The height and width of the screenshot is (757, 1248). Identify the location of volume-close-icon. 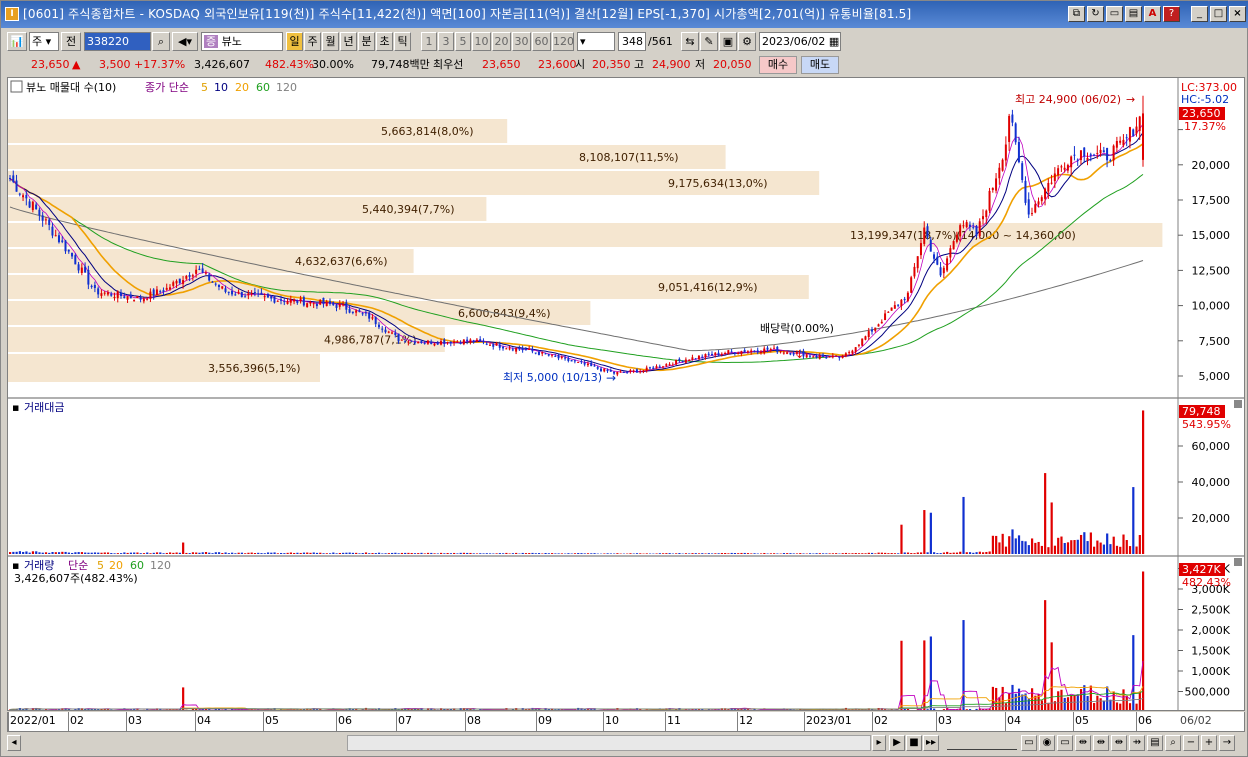
(1238, 562).